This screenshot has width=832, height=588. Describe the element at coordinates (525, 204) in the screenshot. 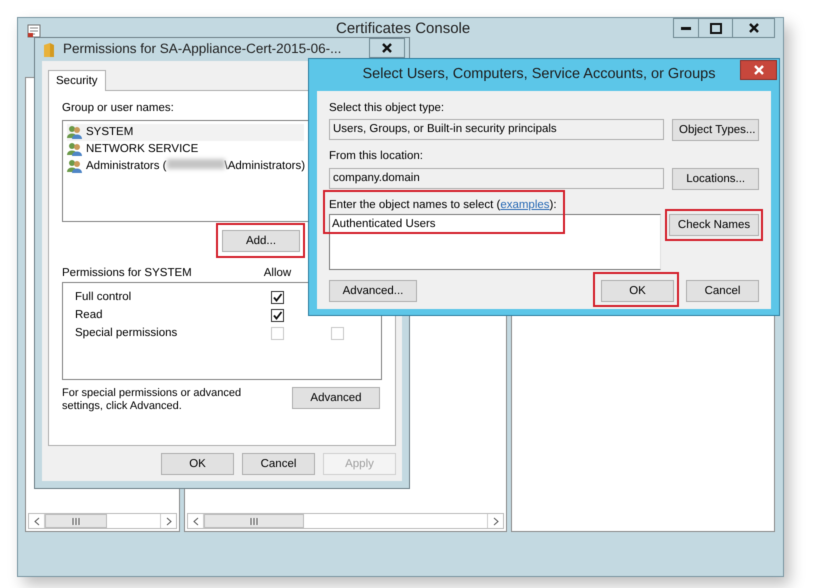

I see `examples-link: examples` at that location.